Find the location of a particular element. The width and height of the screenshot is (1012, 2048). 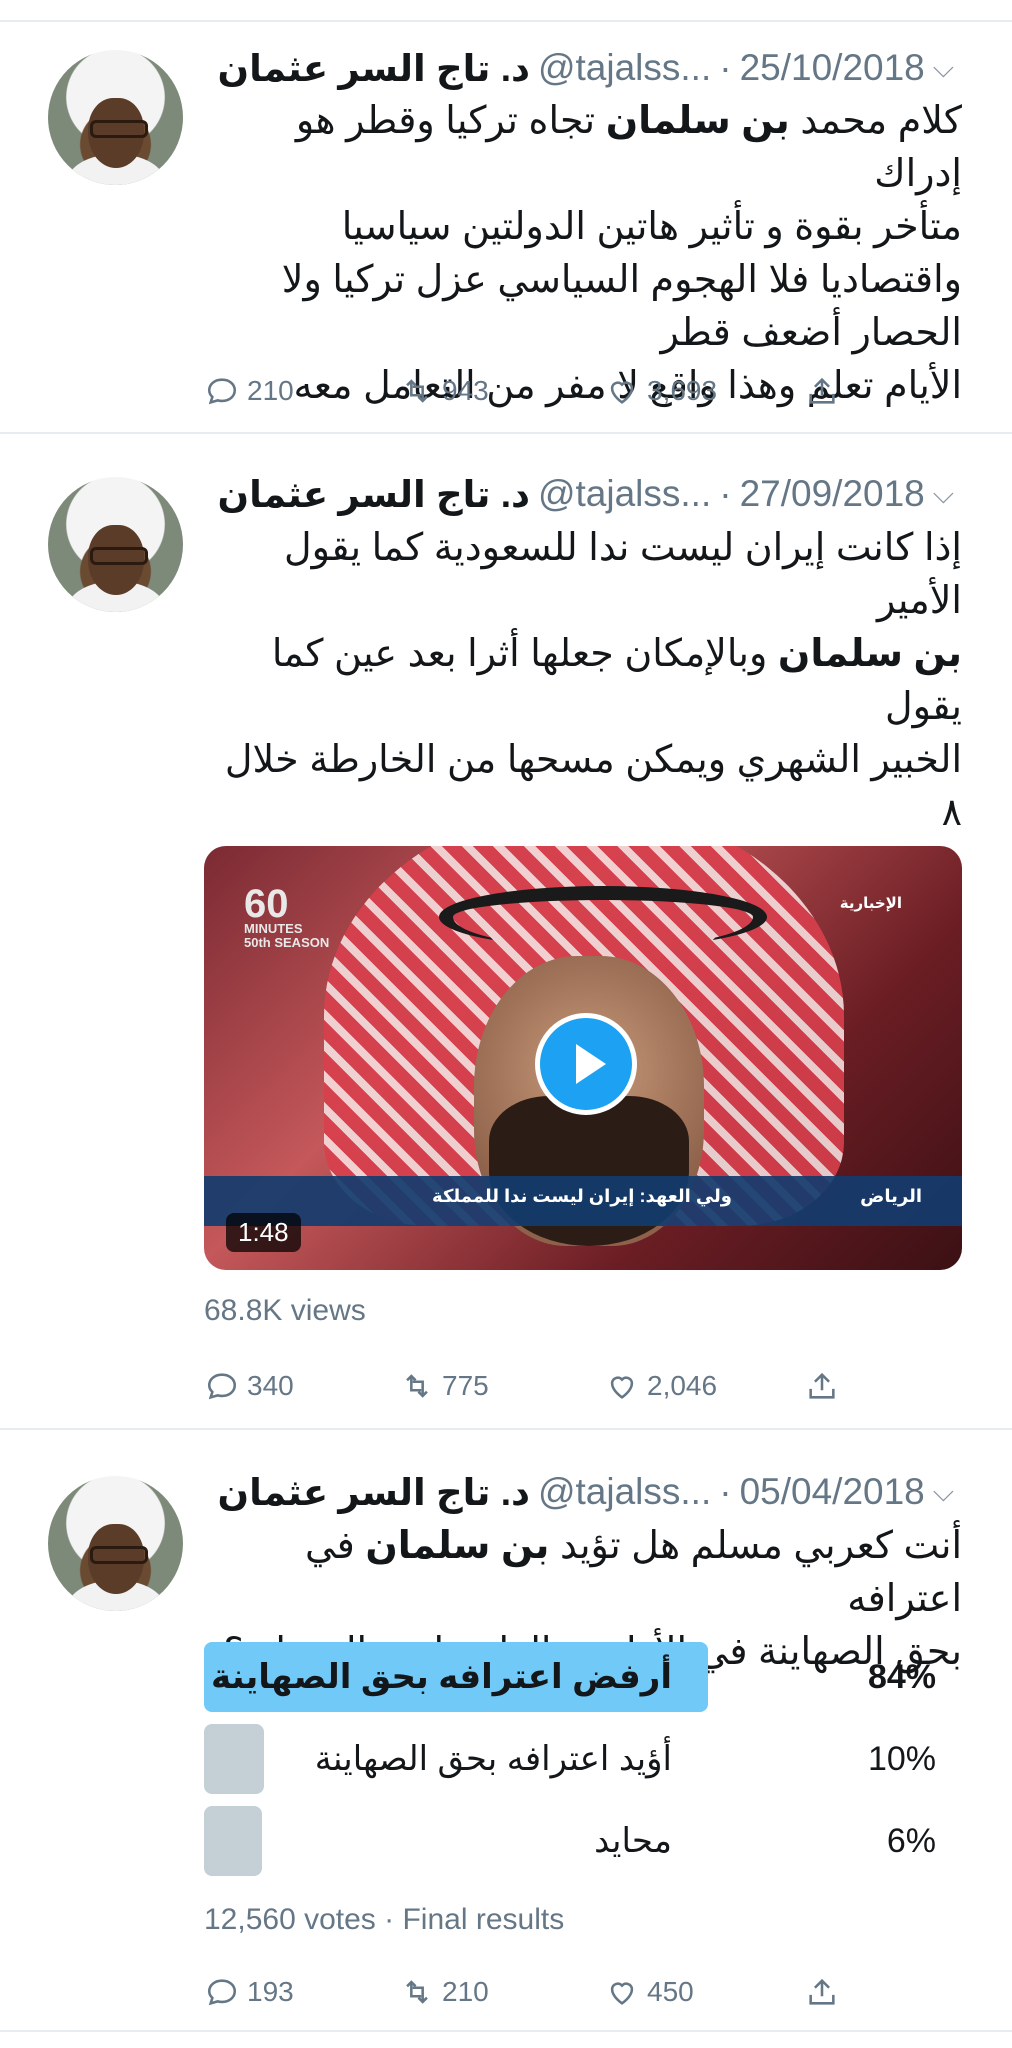

poll-summary: 12,560 votes · Final results is located at coordinates (384, 1919).